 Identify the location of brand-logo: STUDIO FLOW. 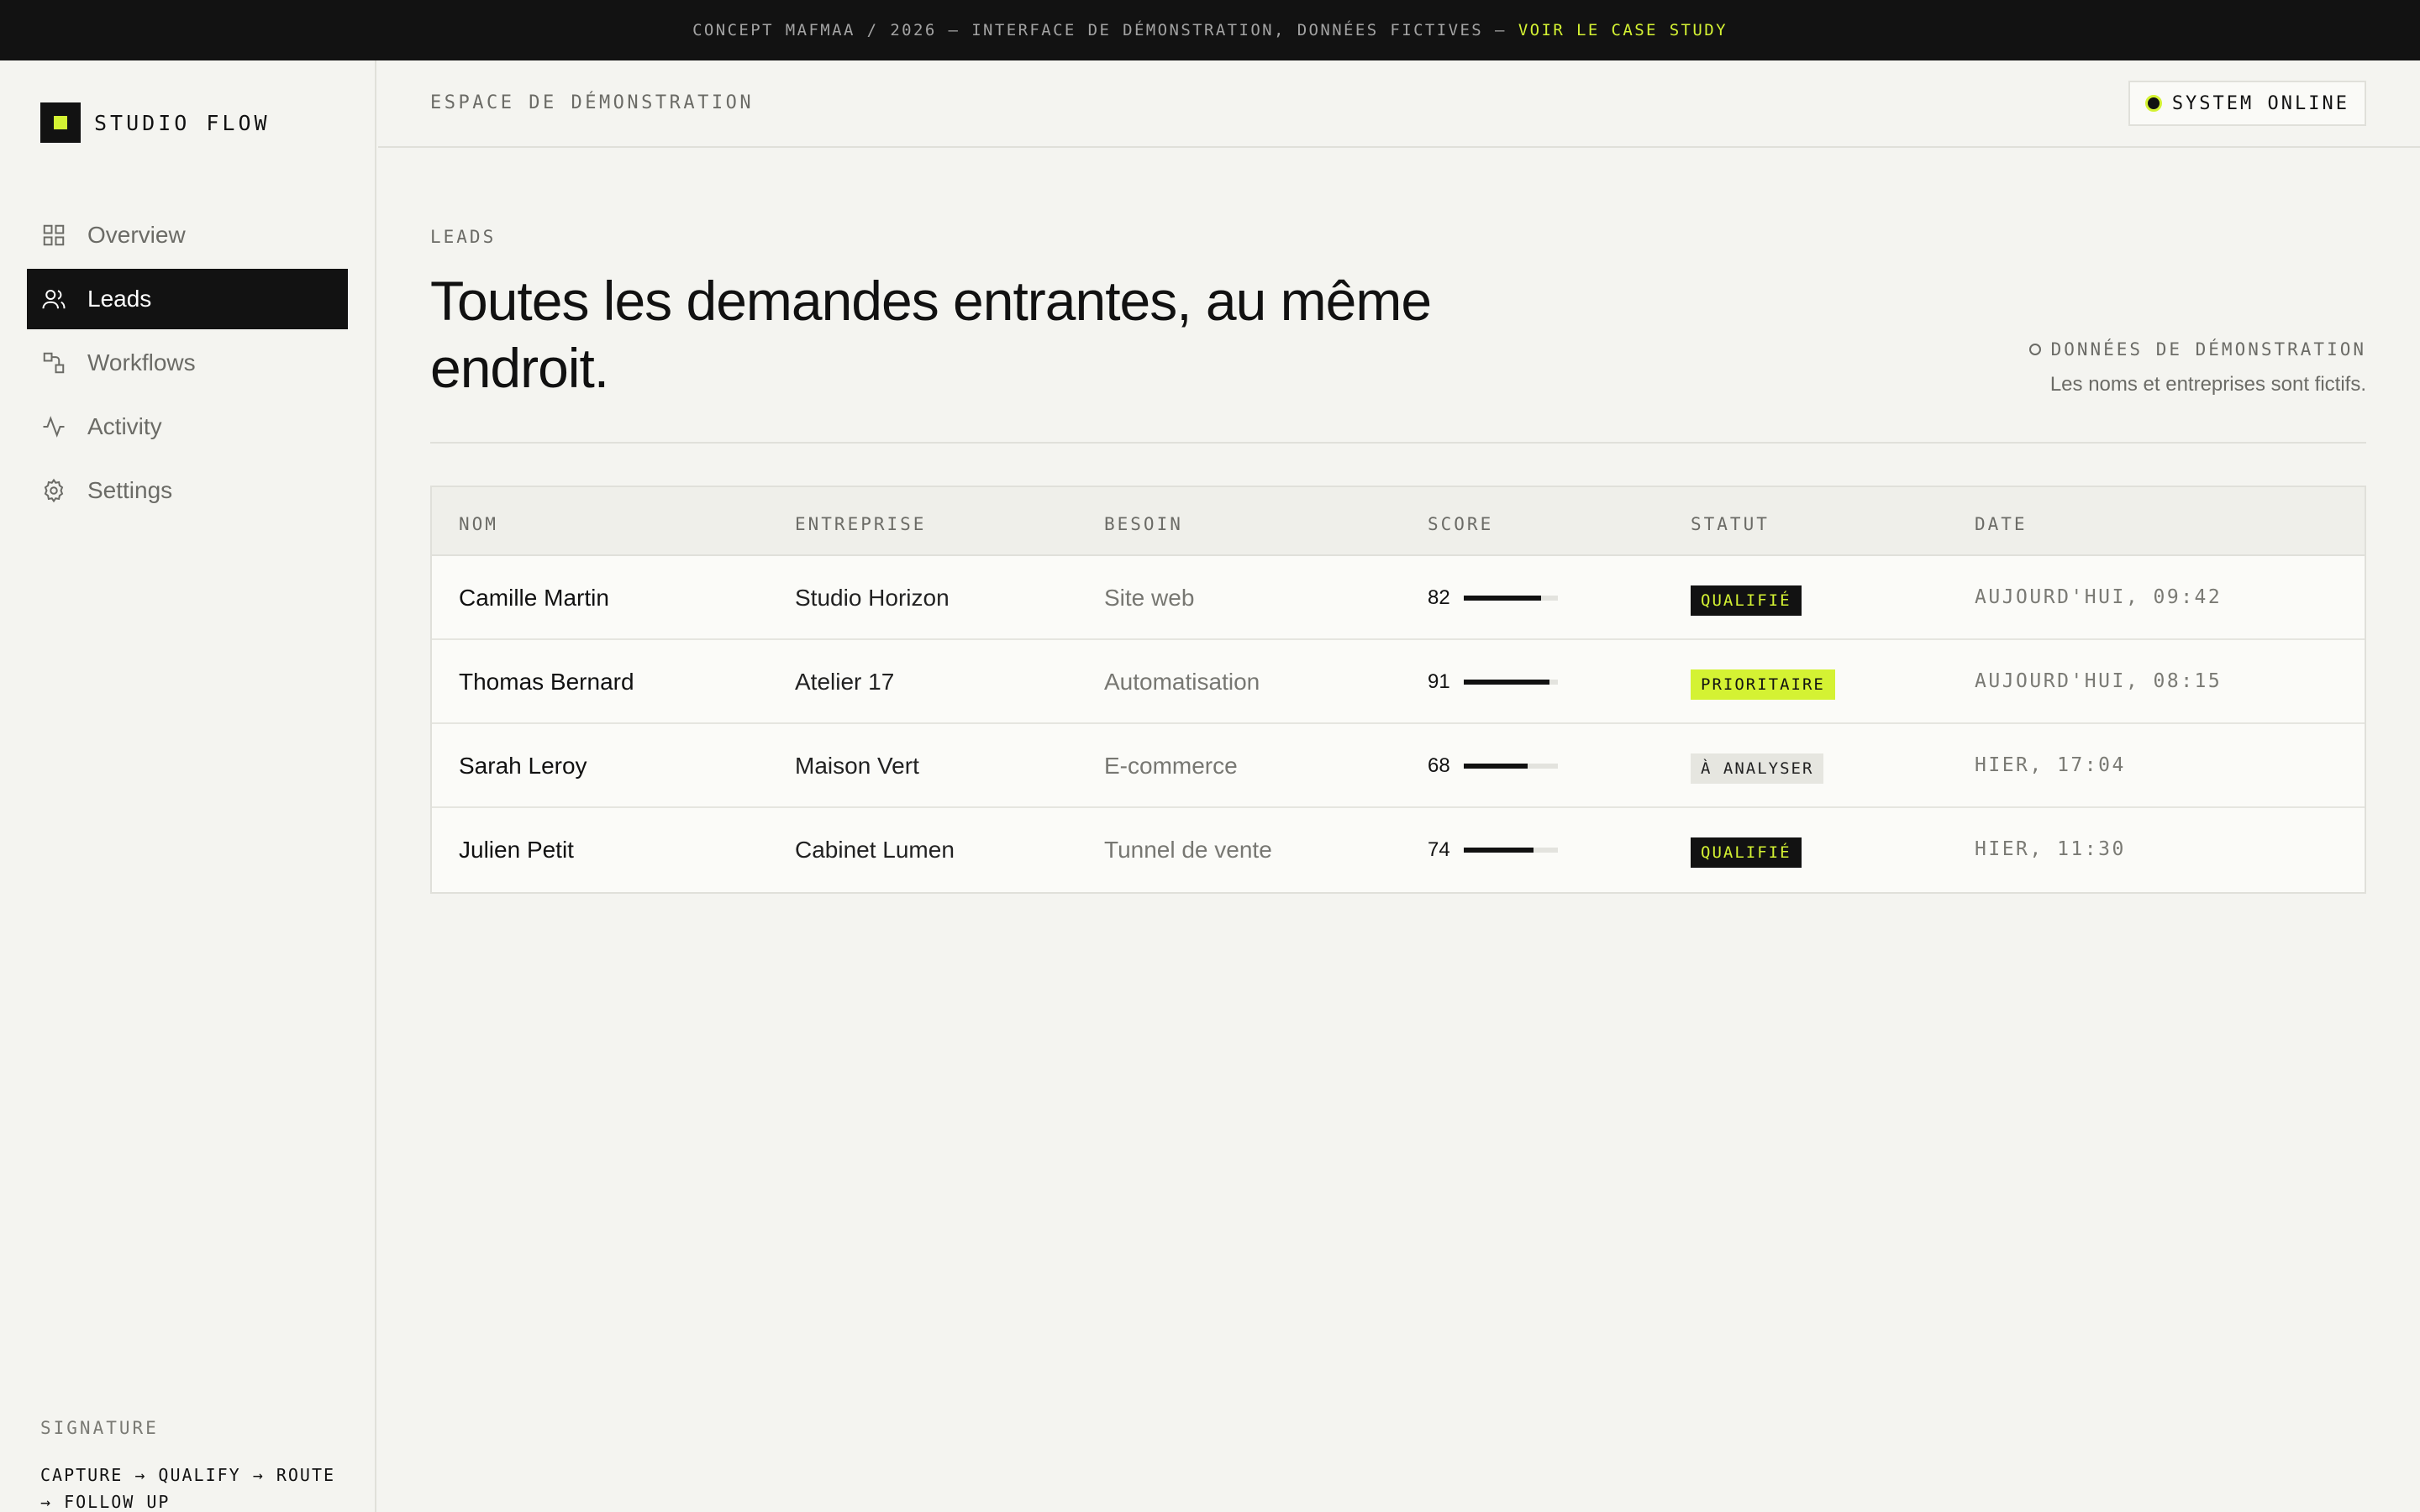
(155, 122).